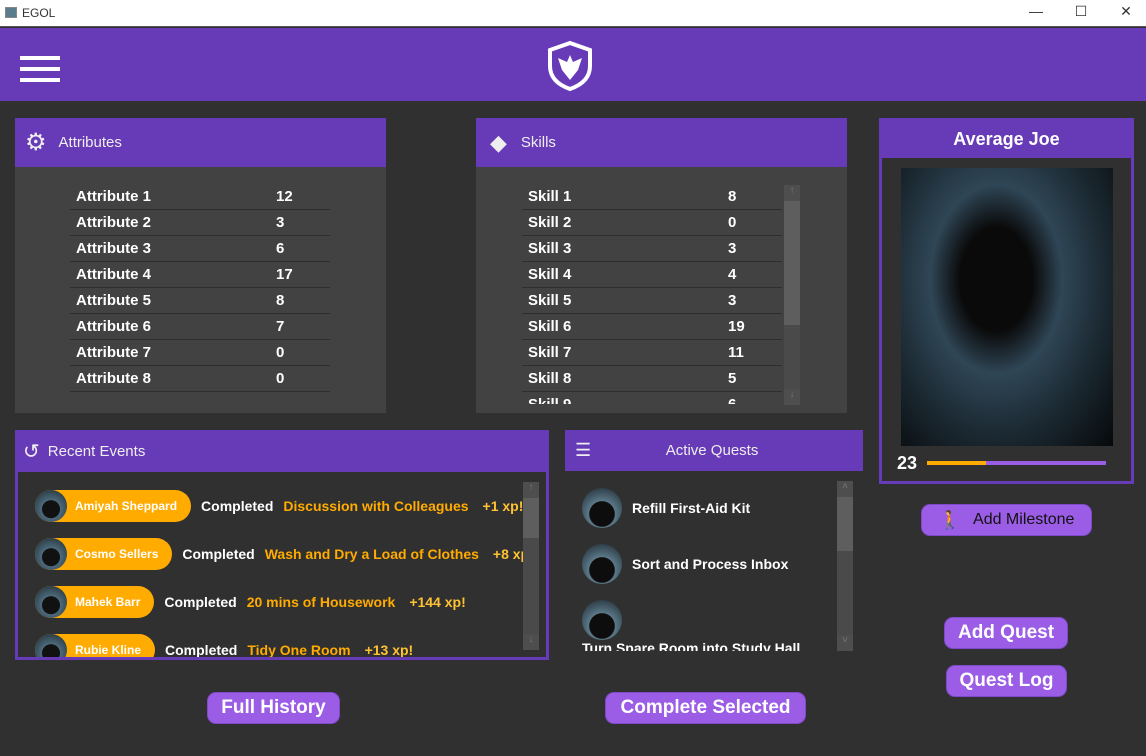  What do you see at coordinates (1007, 307) in the screenshot?
I see `profile-avatar` at bounding box center [1007, 307].